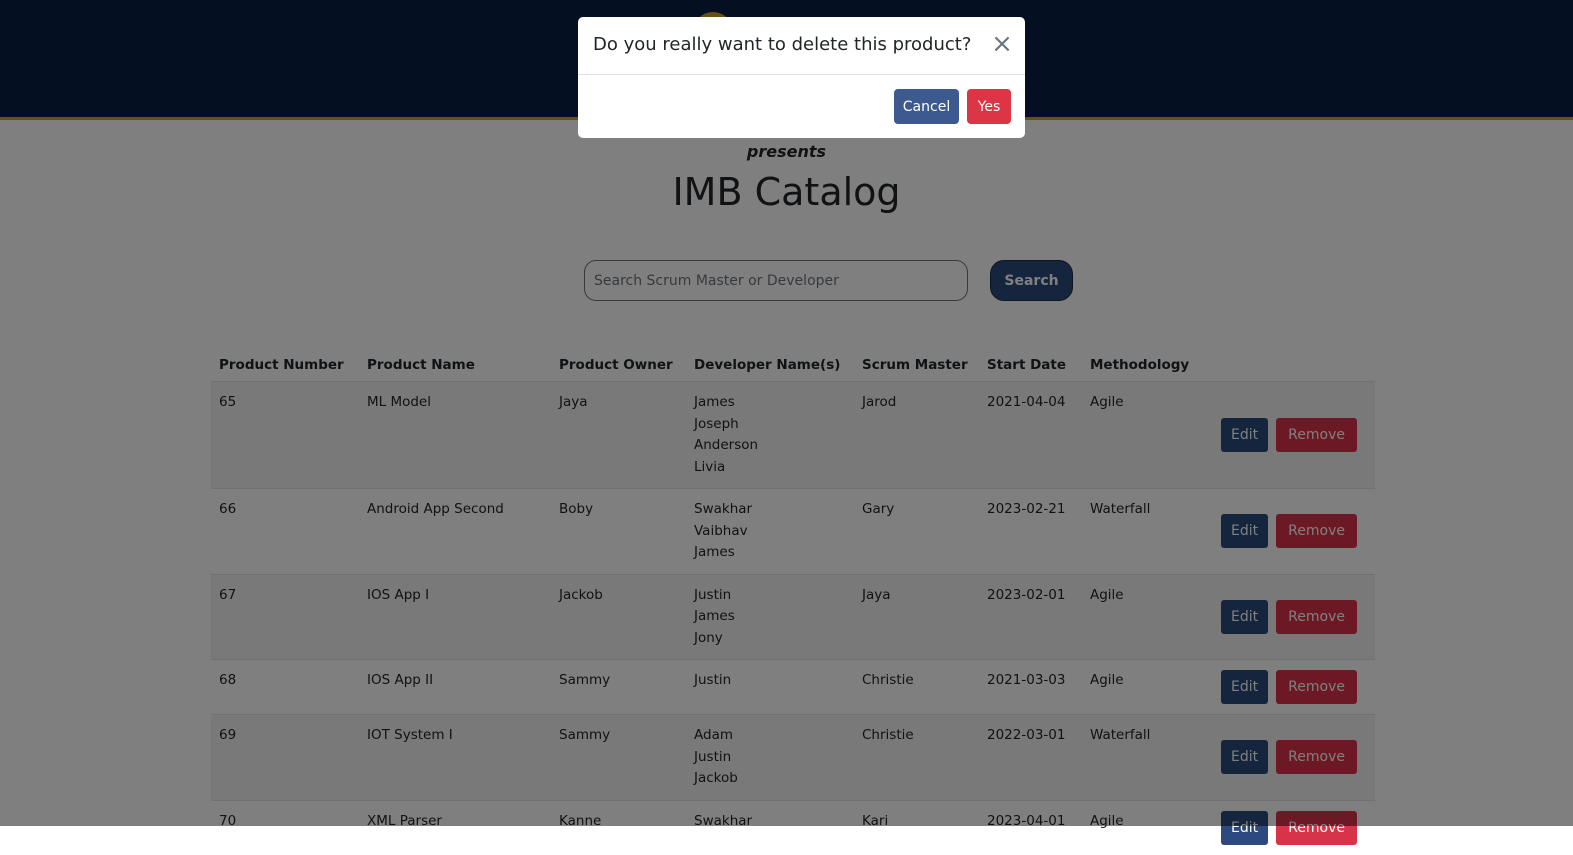 The width and height of the screenshot is (1573, 855). Describe the element at coordinates (926, 106) in the screenshot. I see `cancel-button: Cancel` at that location.